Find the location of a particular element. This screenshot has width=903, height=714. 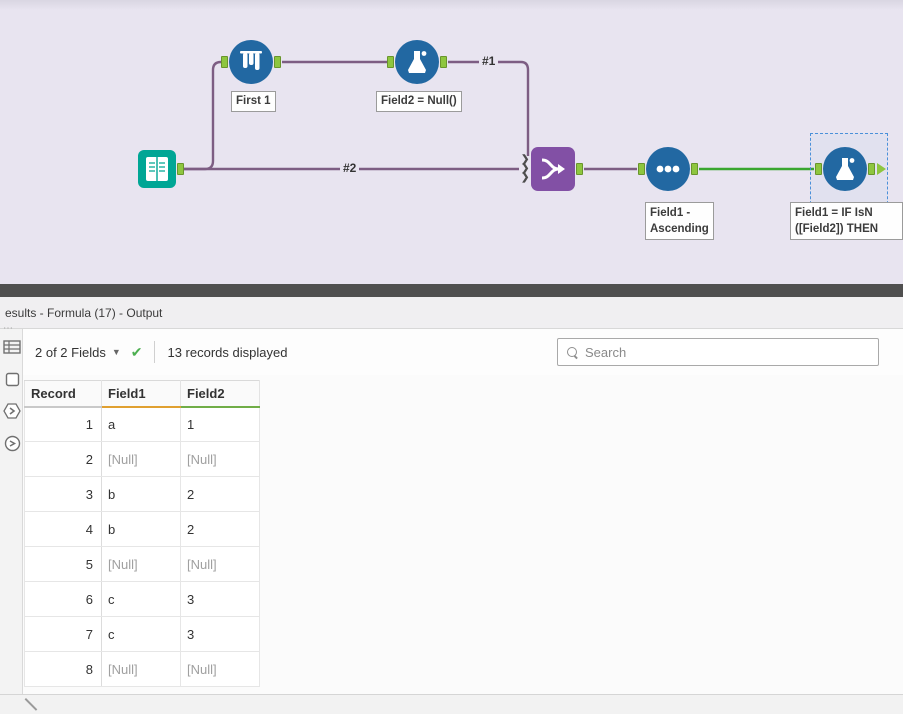

formula2-tool-label: Field1 = IF IsN ([Field2]) THEN is located at coordinates (846, 221).